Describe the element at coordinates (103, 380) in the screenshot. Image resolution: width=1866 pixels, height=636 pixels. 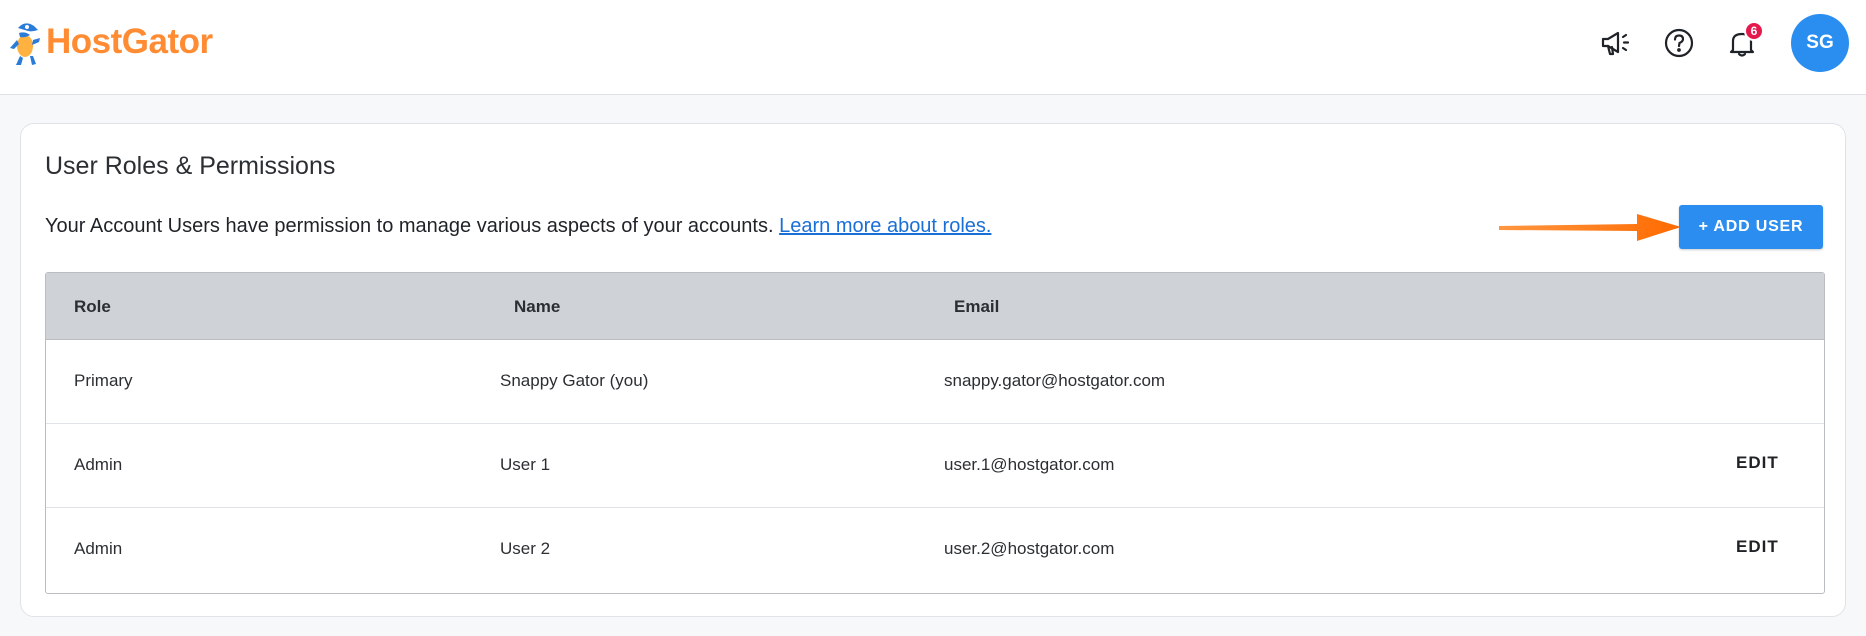
I see `cell-role: Primary` at that location.